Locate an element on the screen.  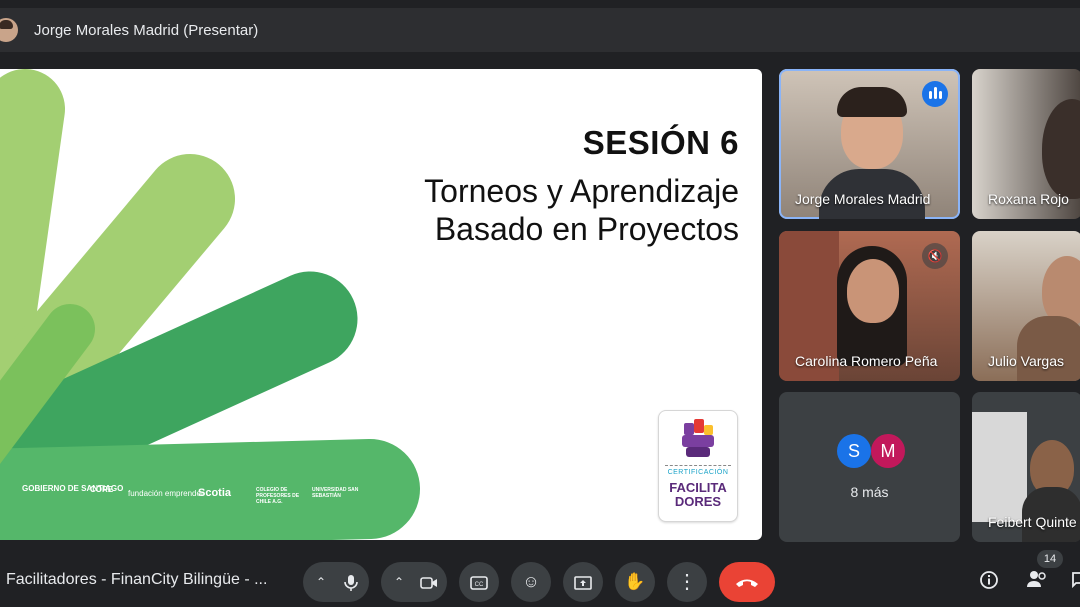
badge-line2: DORES is located at coordinates (698, 501).